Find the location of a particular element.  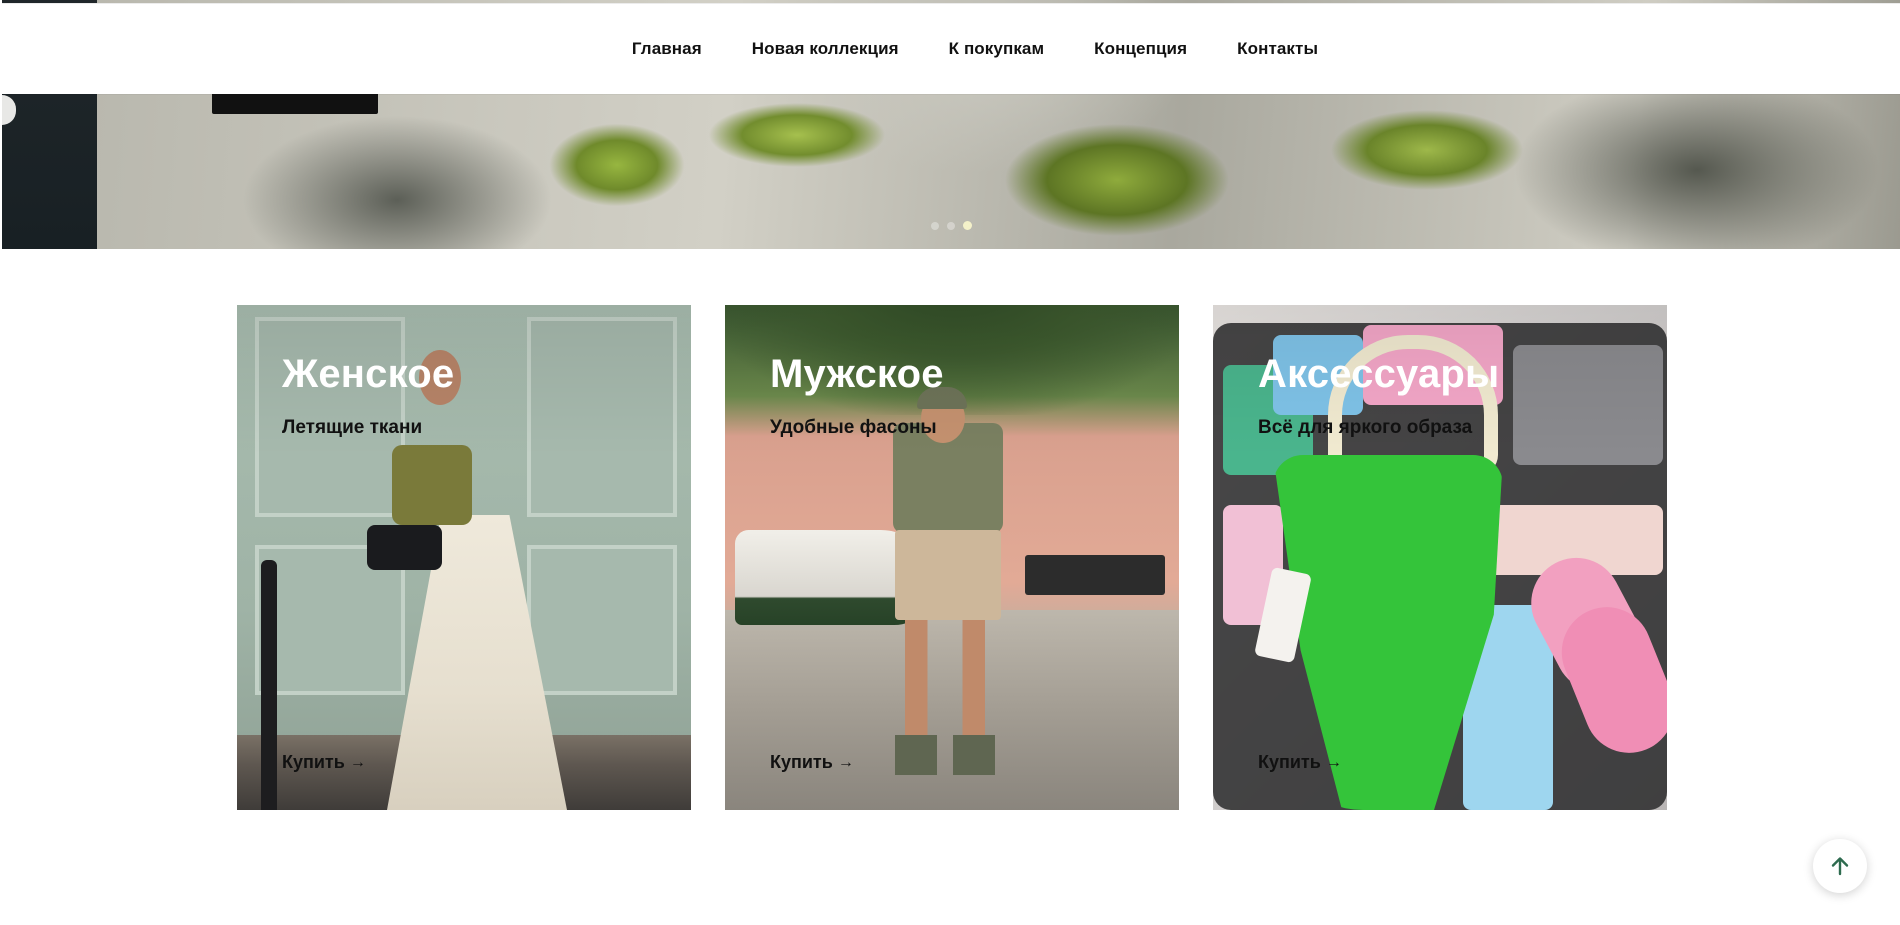

scroll-to-top-button is located at coordinates (1840, 866).